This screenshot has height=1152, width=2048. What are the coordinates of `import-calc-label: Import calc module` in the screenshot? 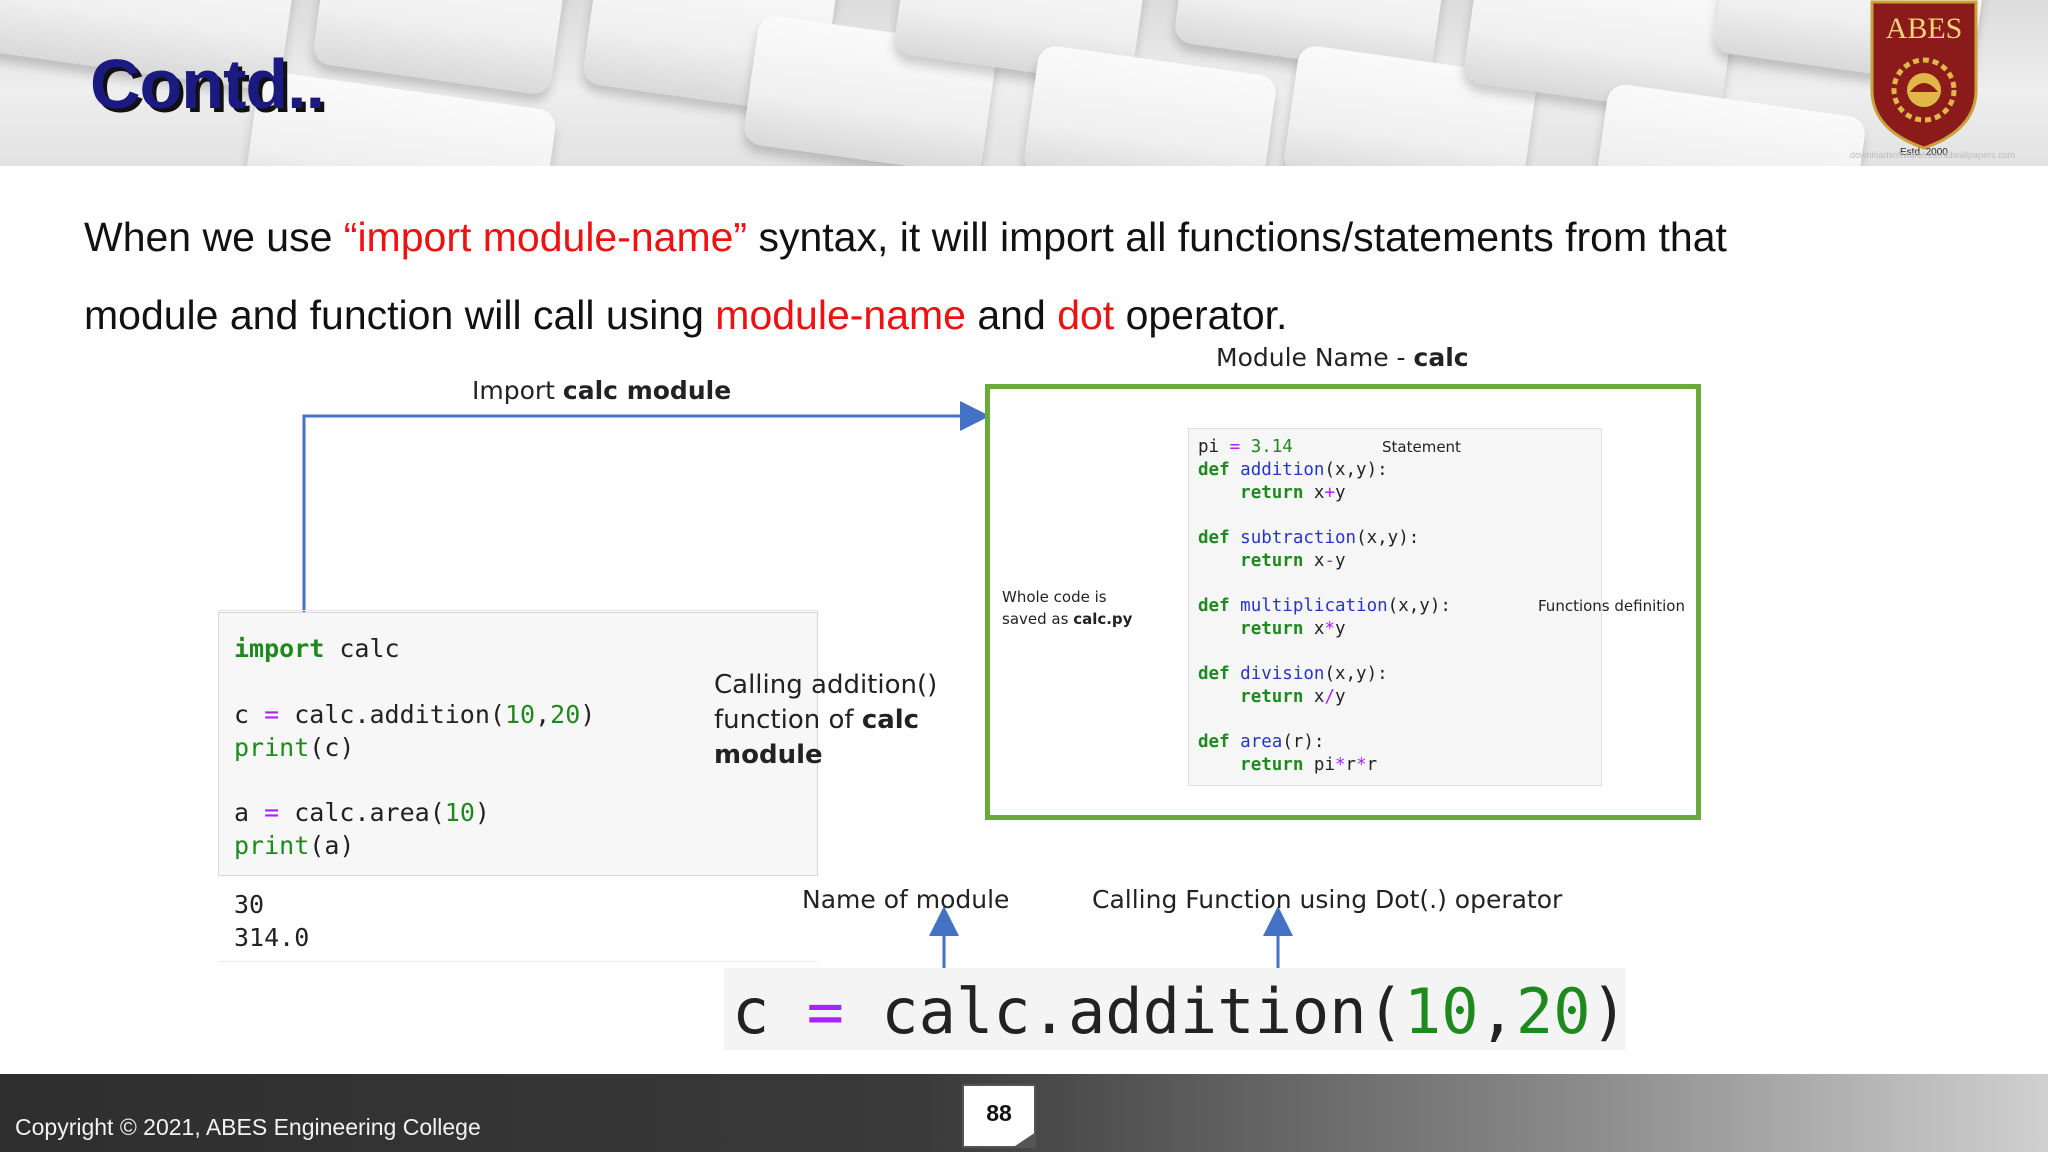 It's located at (602, 390).